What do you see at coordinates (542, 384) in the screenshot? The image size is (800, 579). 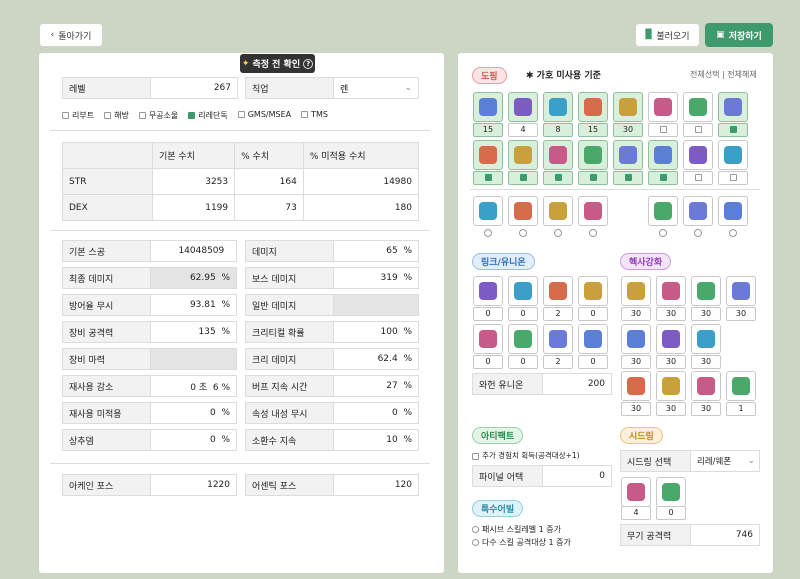 I see `union-field: 와헌 유니온 200` at bounding box center [542, 384].